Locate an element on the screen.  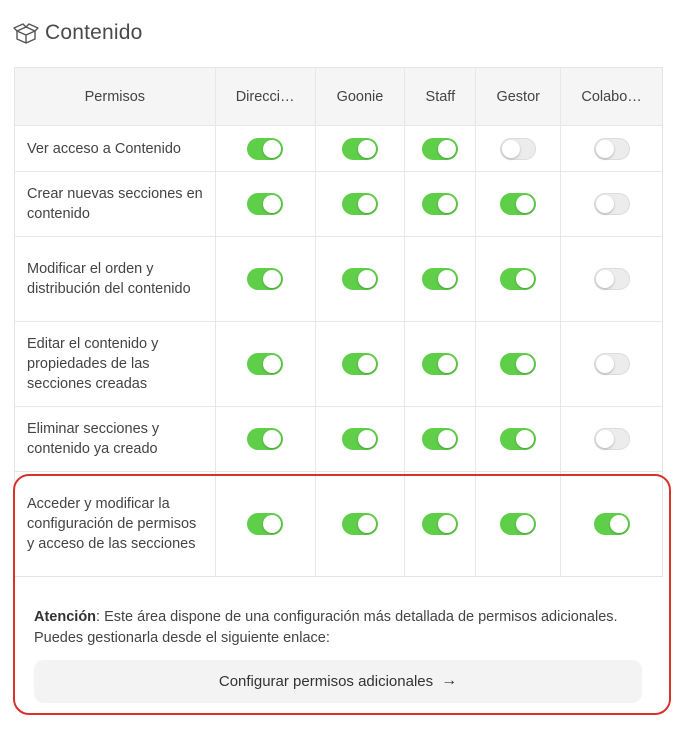
table-row: Crear nuevas secciones en contenido is located at coordinates (338, 204).